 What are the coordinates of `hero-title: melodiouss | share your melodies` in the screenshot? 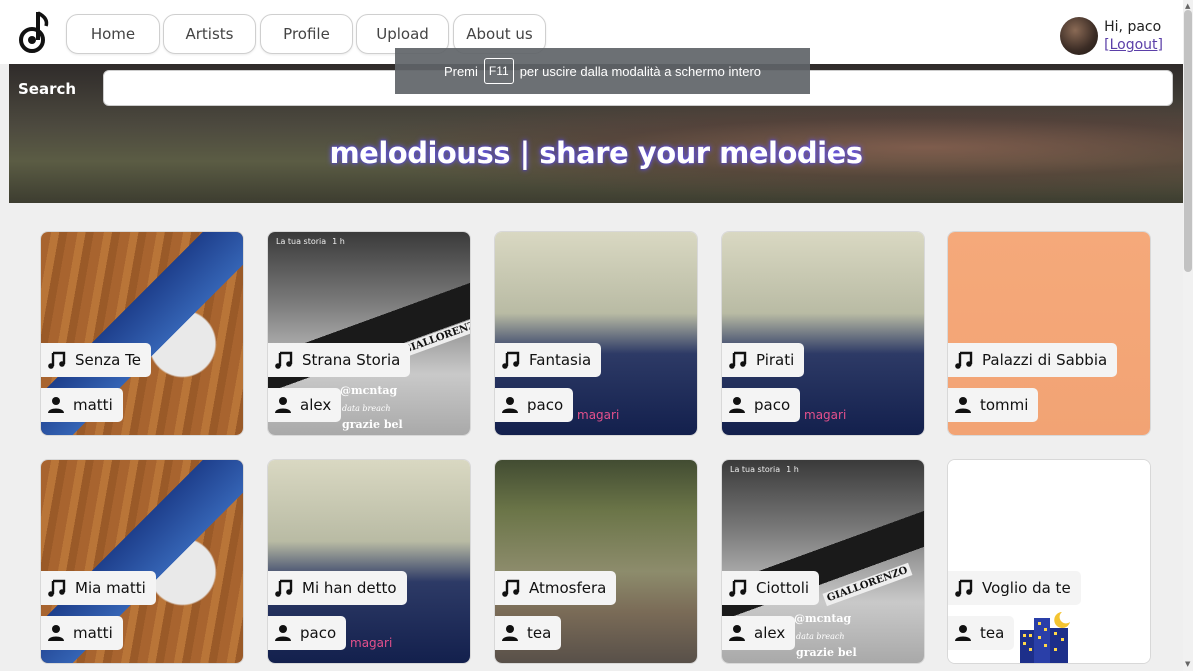 It's located at (596, 153).